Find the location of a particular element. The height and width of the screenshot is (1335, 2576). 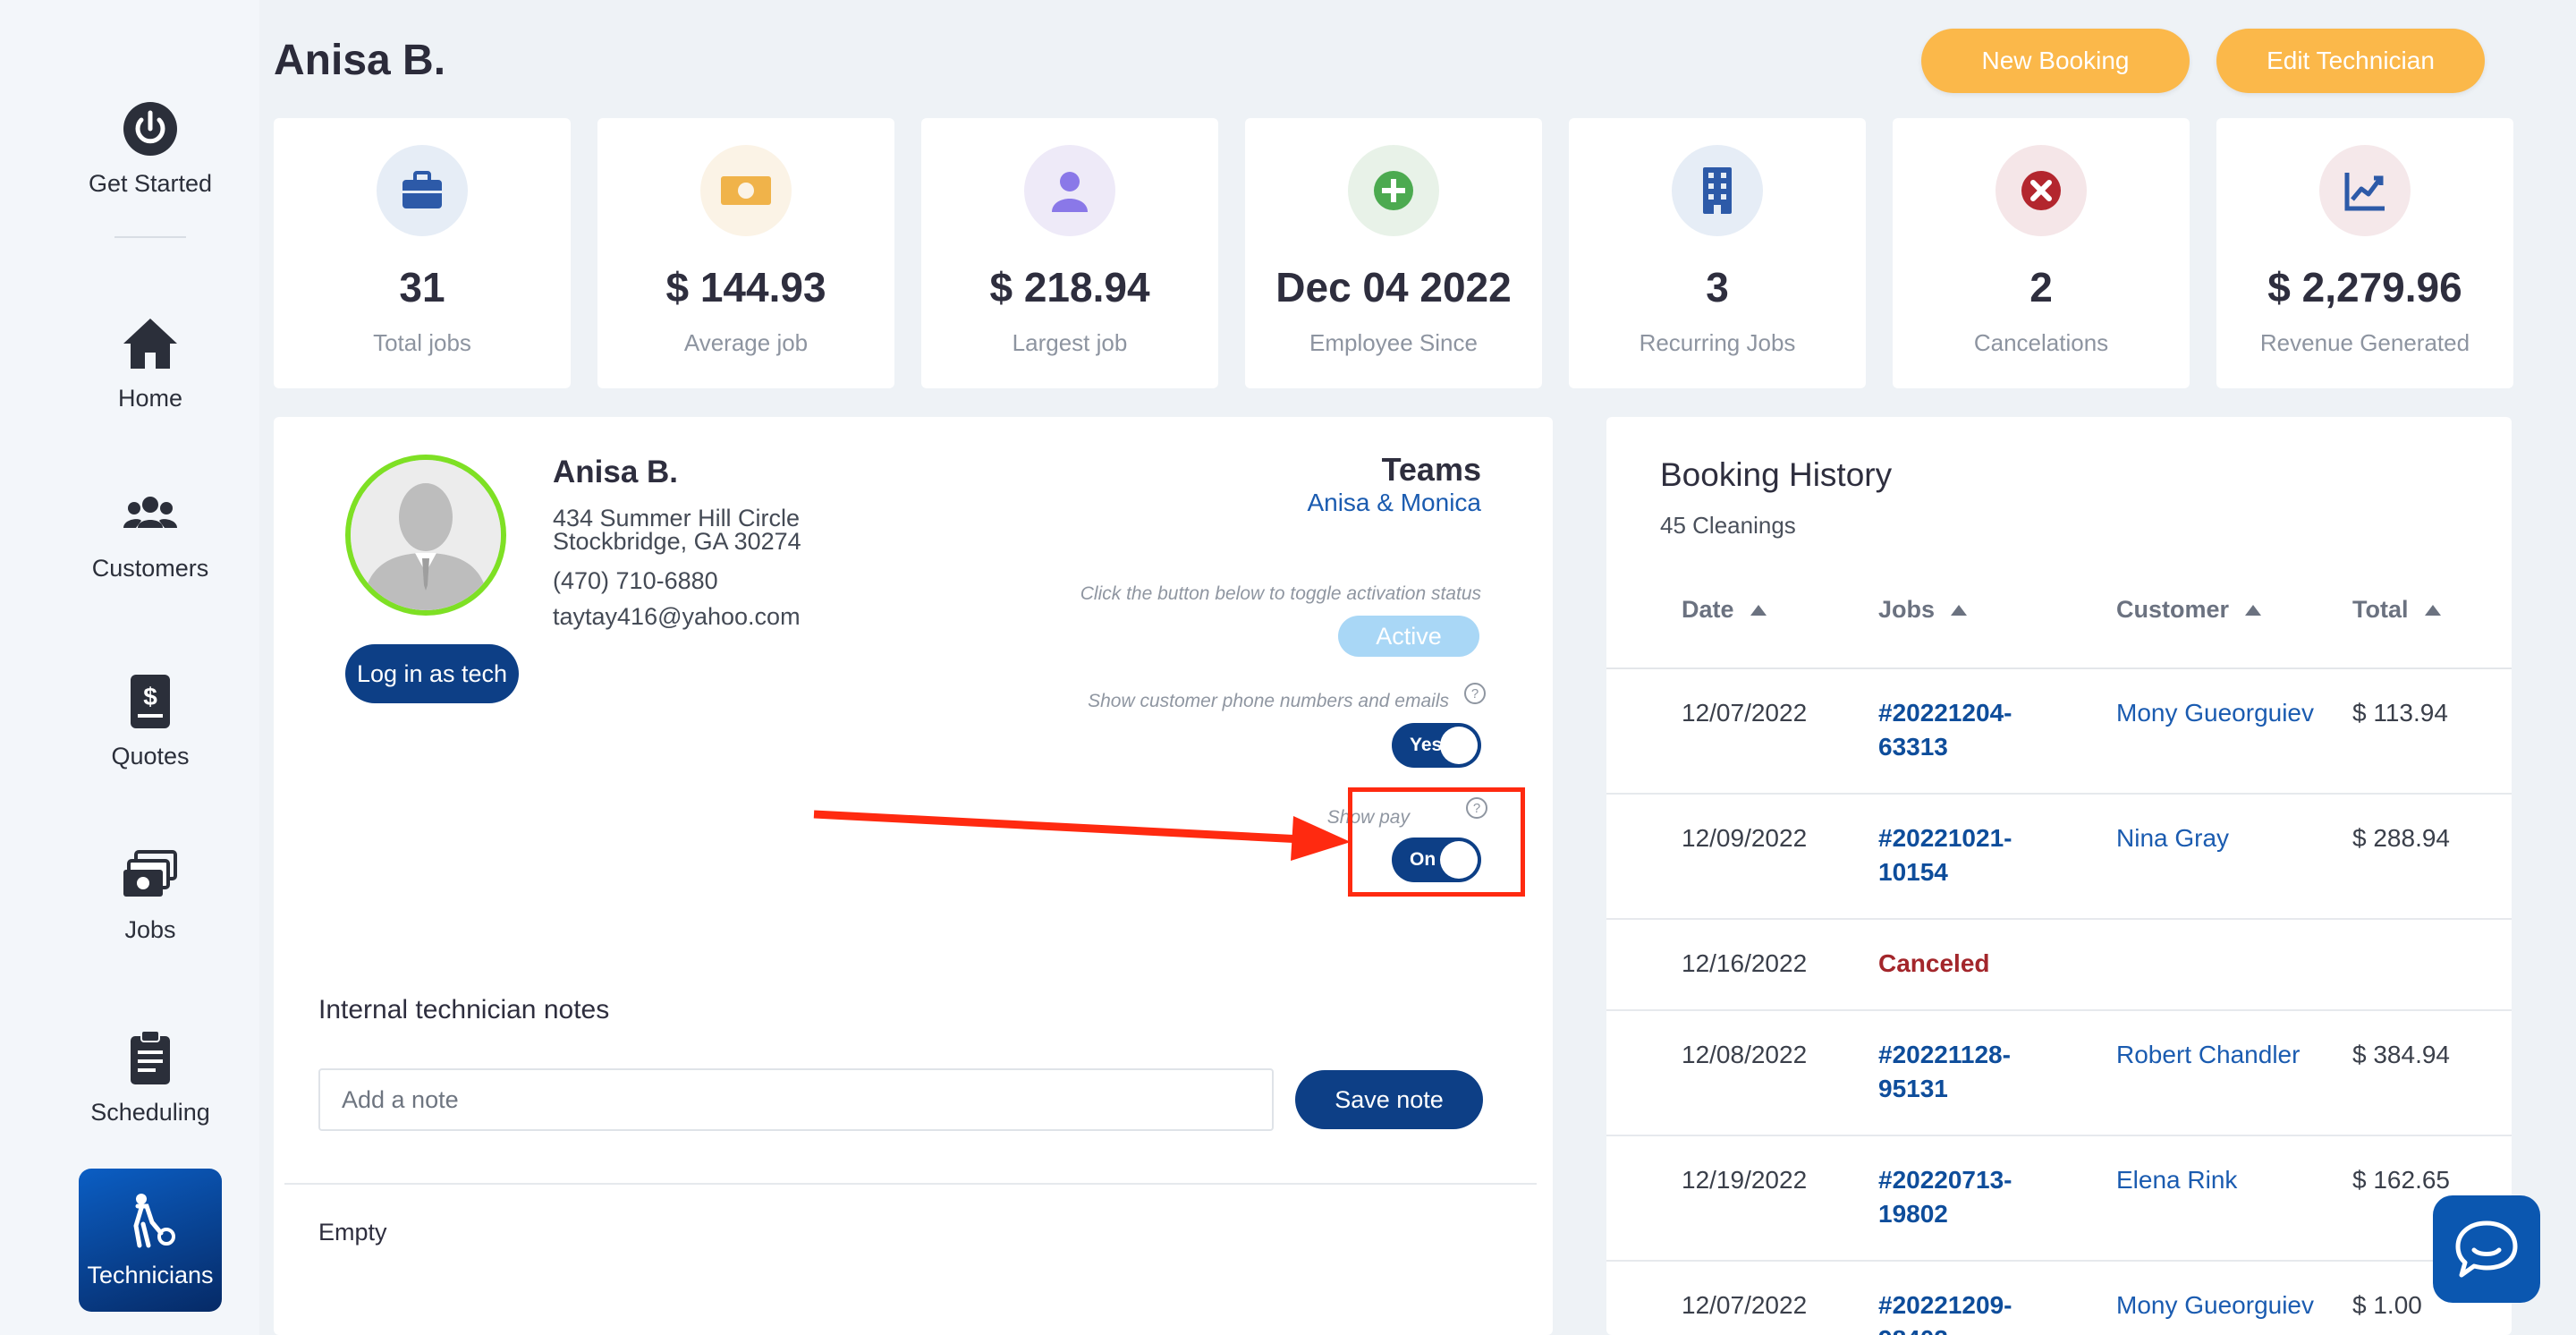

activation-status-button: Active is located at coordinates (1408, 636).